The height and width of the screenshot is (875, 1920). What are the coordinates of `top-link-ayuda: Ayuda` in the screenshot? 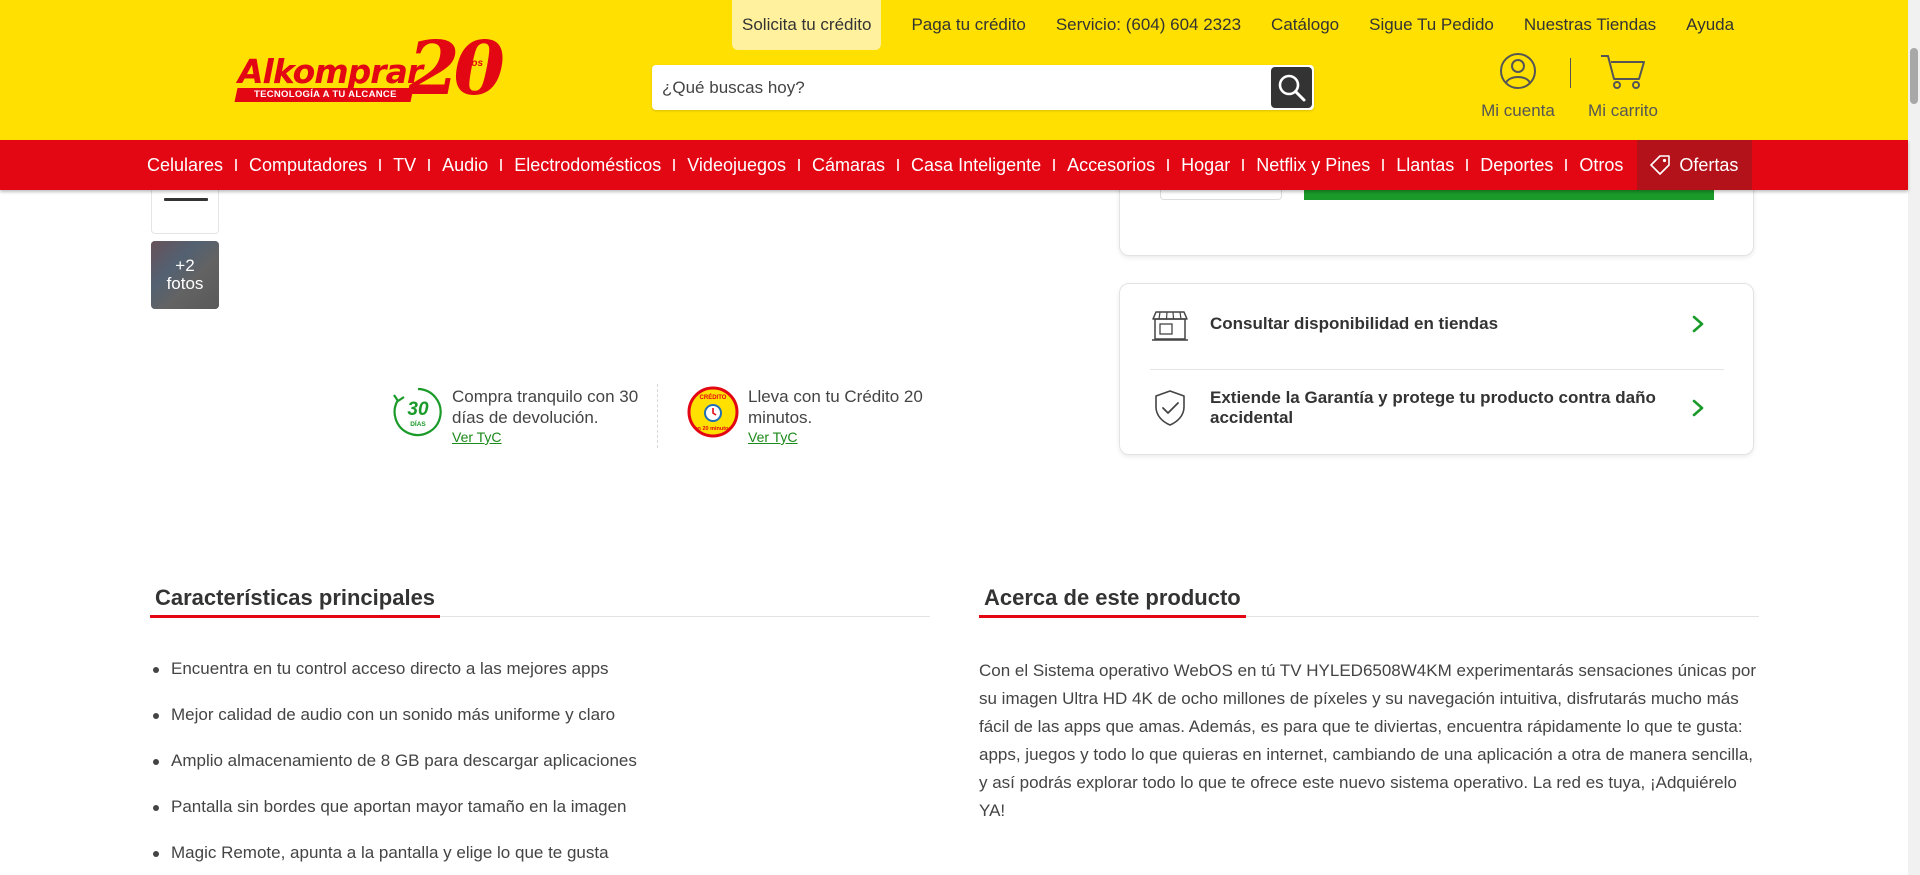 It's located at (1710, 25).